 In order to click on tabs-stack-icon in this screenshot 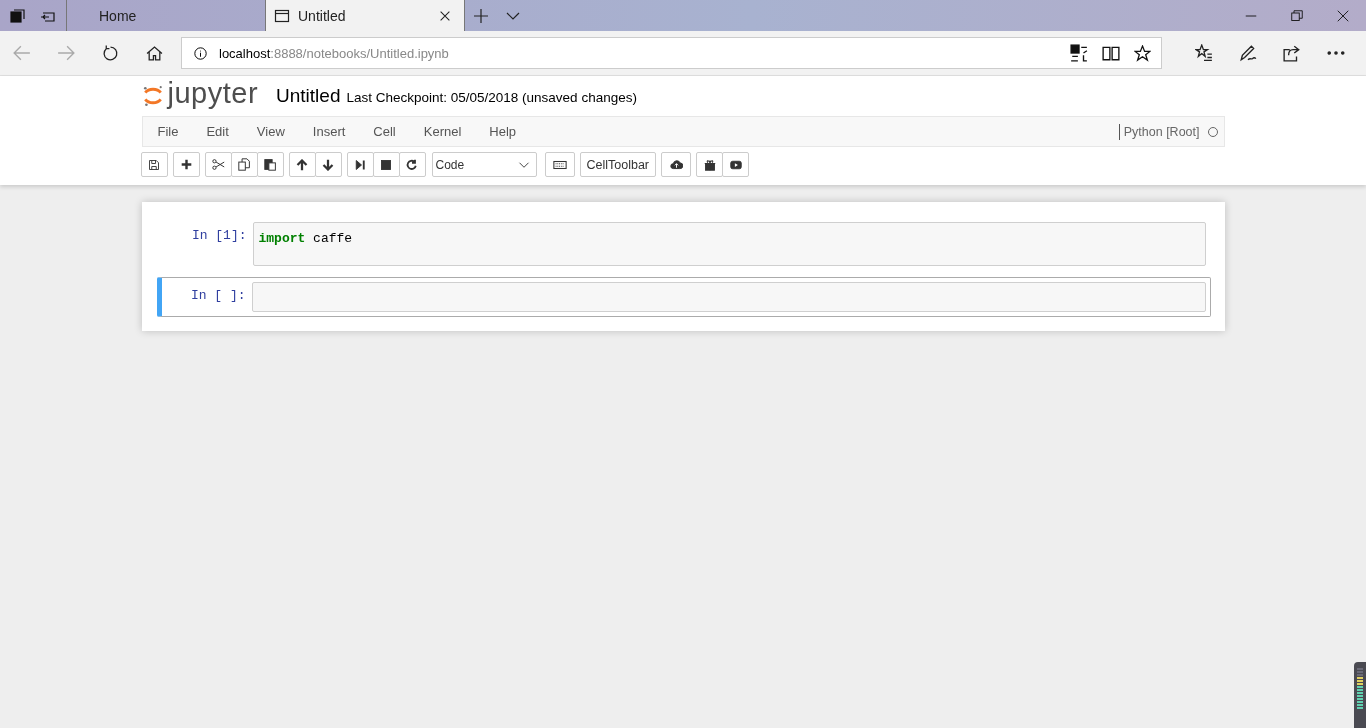, I will do `click(18, 15)`.